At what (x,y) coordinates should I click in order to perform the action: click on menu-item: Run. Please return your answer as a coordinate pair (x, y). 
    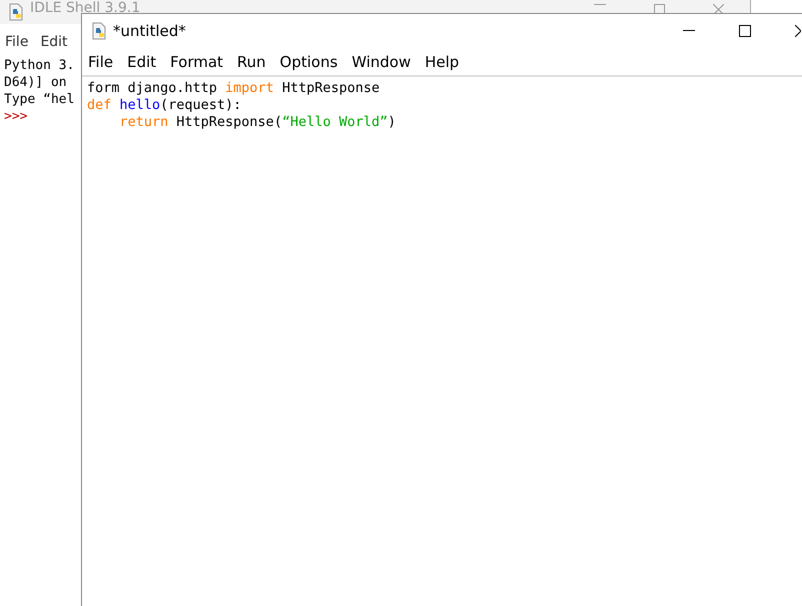
    Looking at the image, I should click on (251, 61).